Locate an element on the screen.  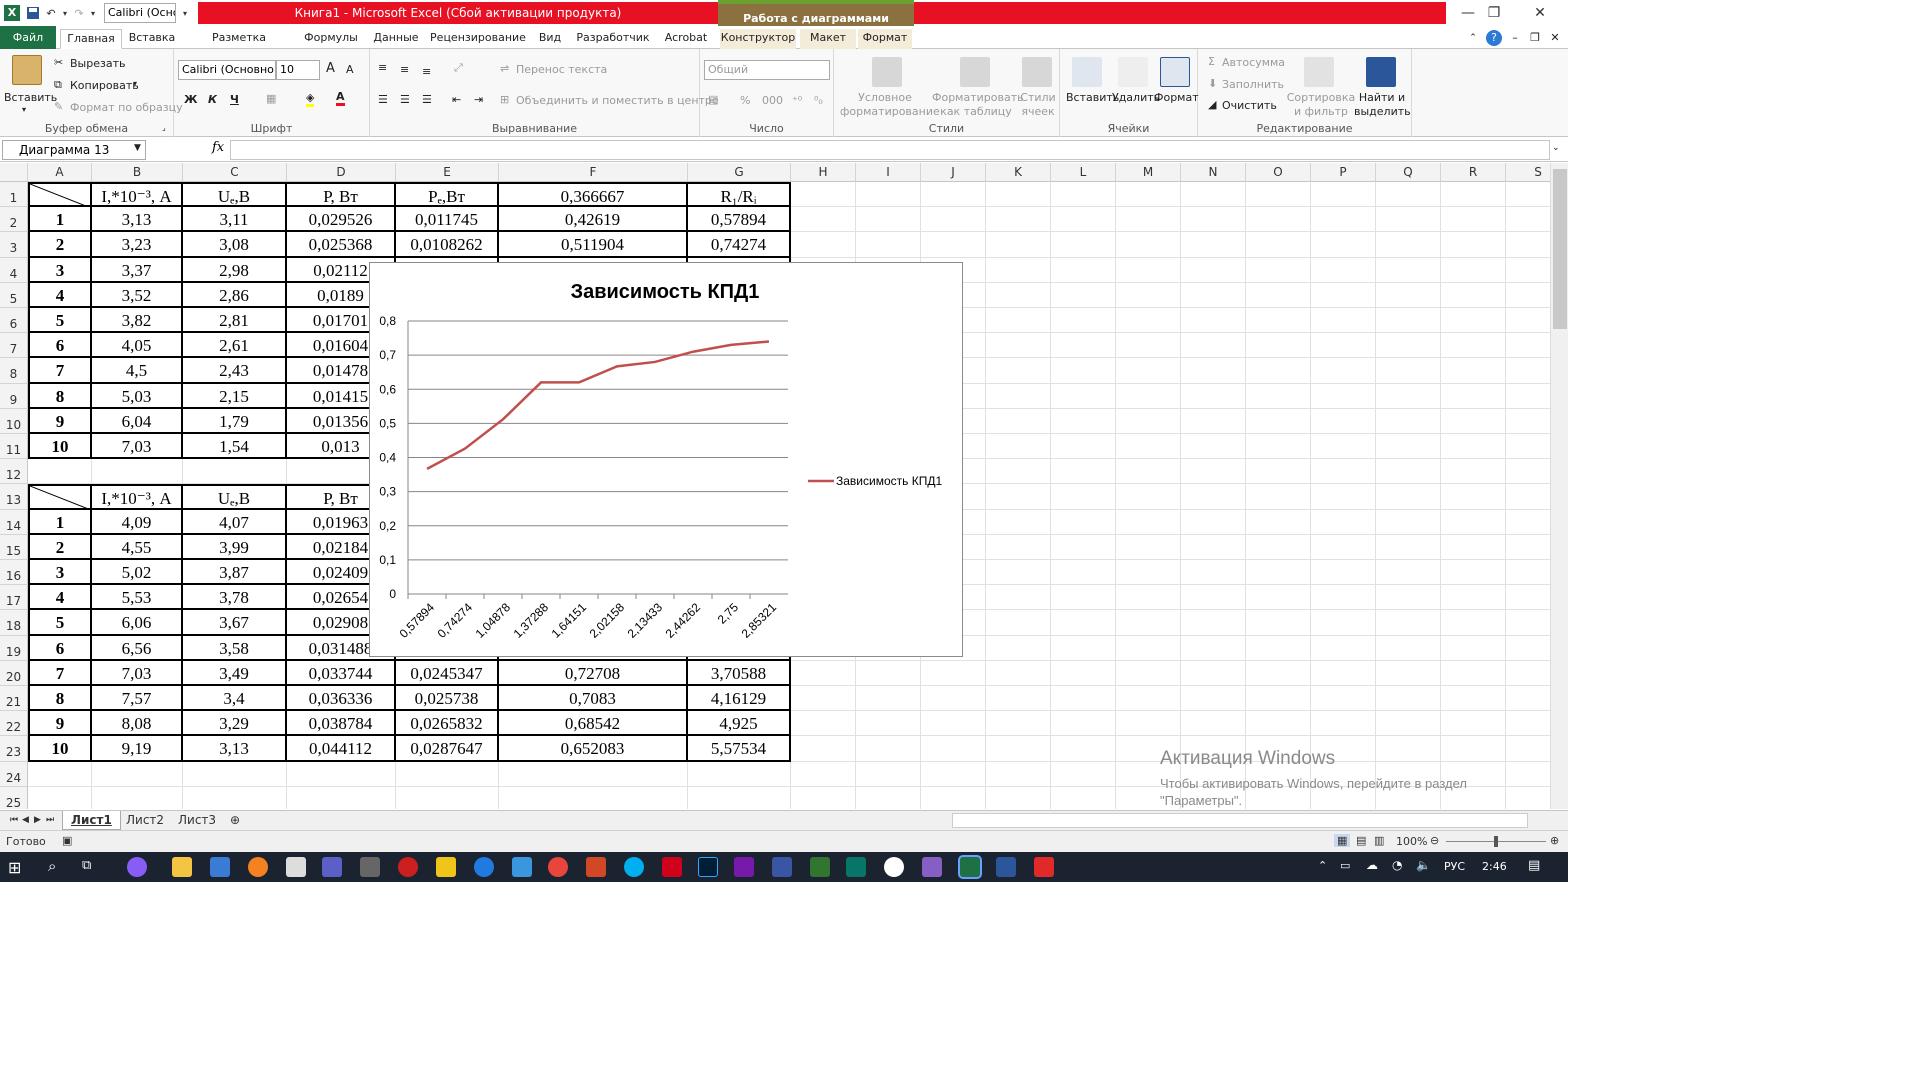
font-size-box: 10 is located at coordinates (298, 70).